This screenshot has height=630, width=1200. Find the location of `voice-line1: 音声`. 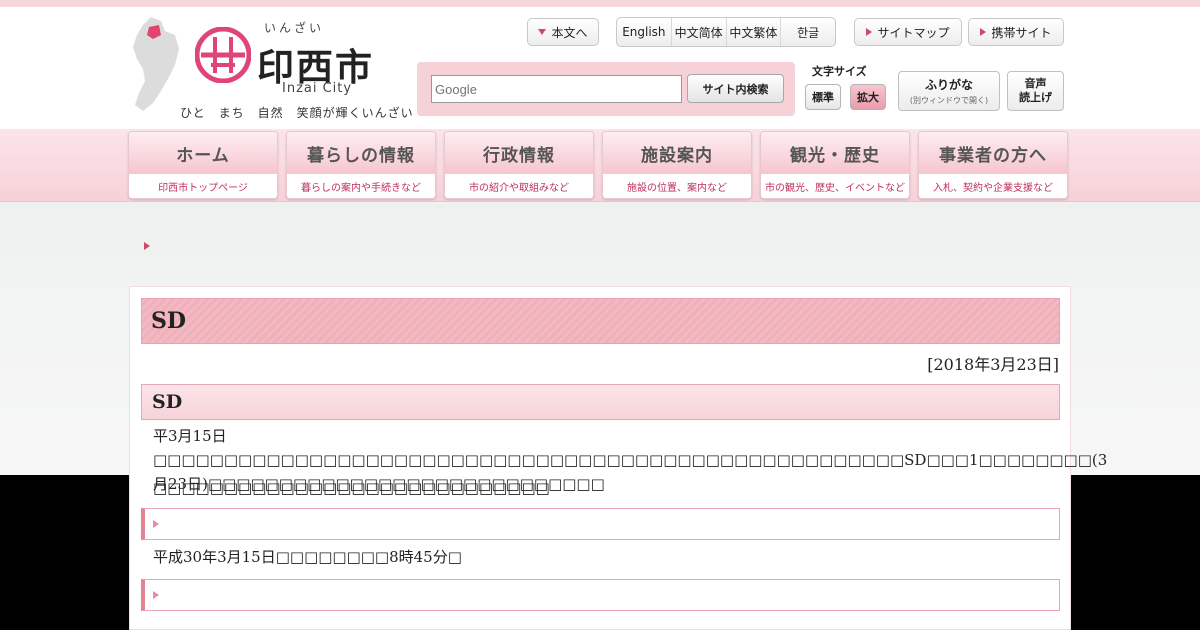

voice-line1: 音声 is located at coordinates (1035, 83).